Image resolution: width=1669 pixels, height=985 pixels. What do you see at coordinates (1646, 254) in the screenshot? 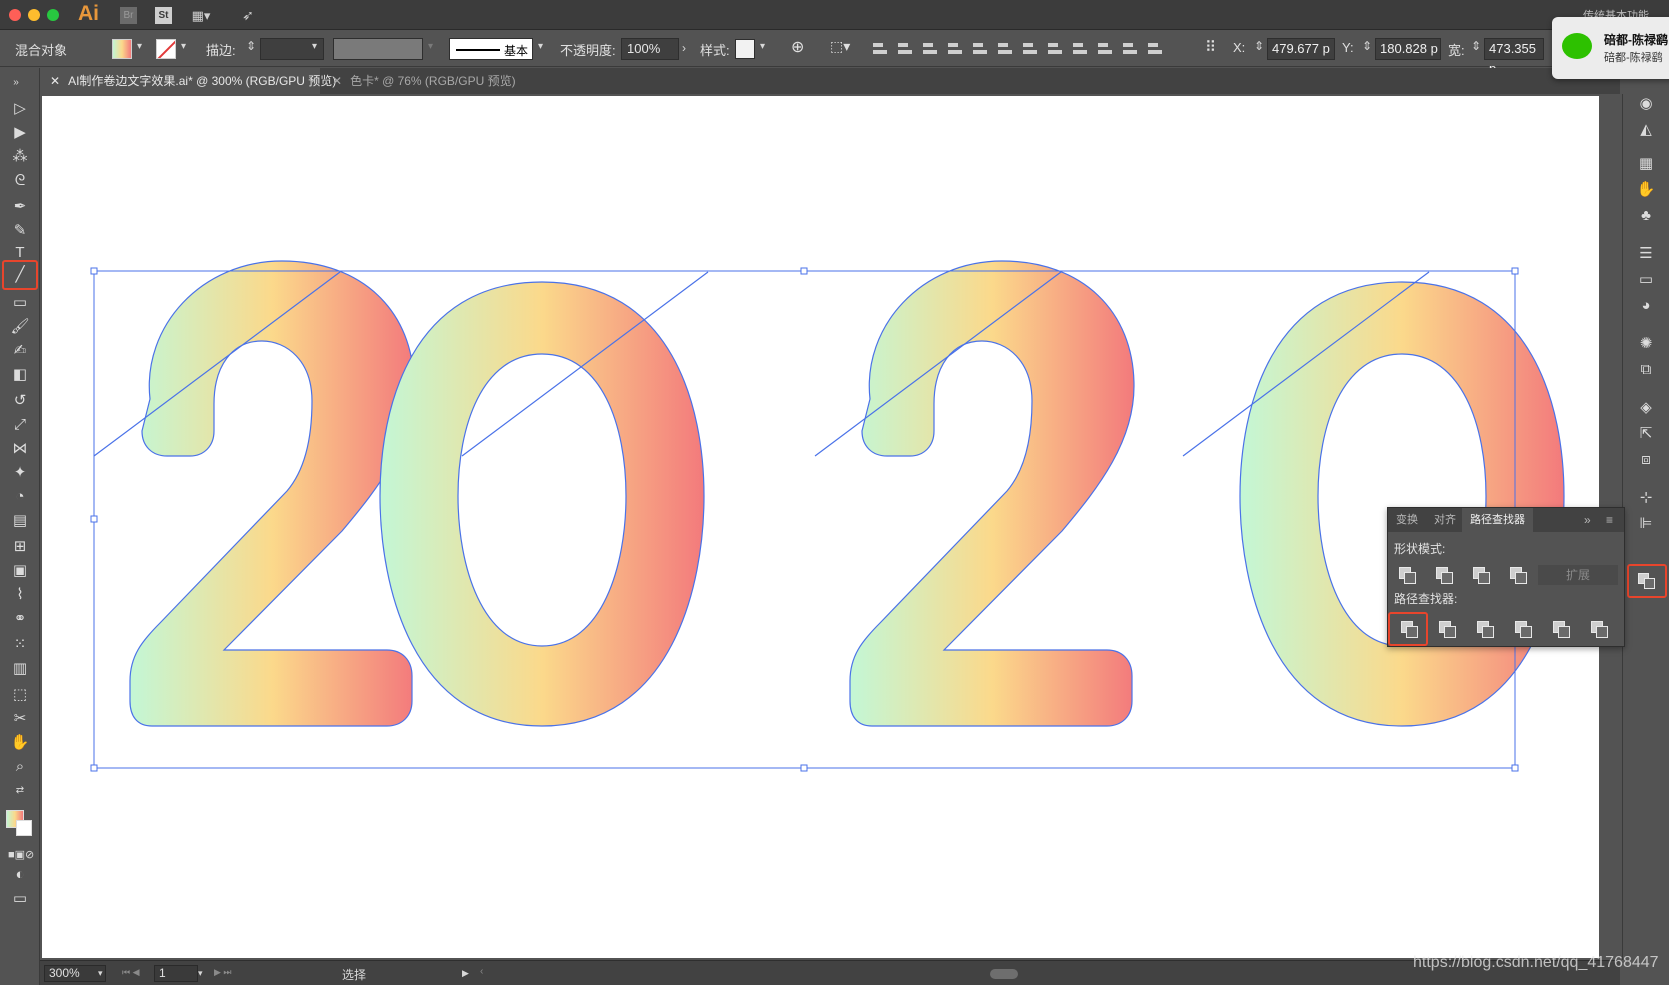
I see `stroke-panel-icon: ☰` at bounding box center [1646, 254].